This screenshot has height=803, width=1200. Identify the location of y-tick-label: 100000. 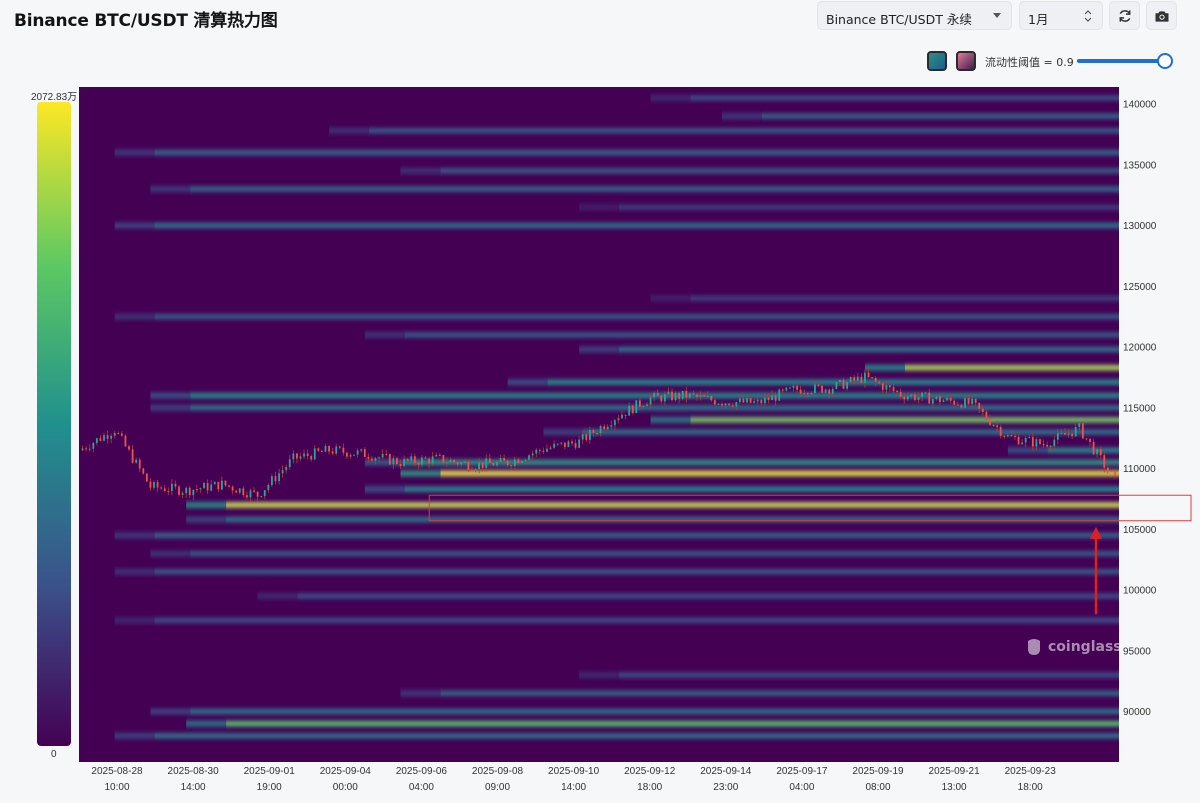
(1140, 591).